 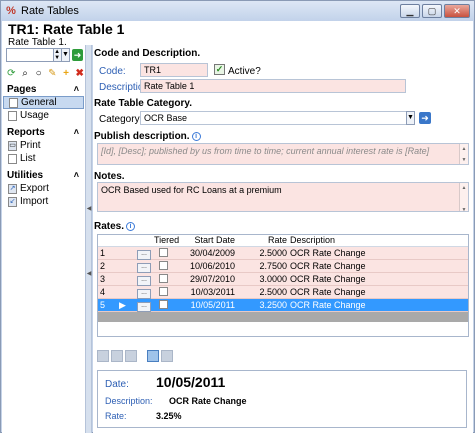 I want to click on detail-date-value: 10/05/2011, so click(x=191, y=382).